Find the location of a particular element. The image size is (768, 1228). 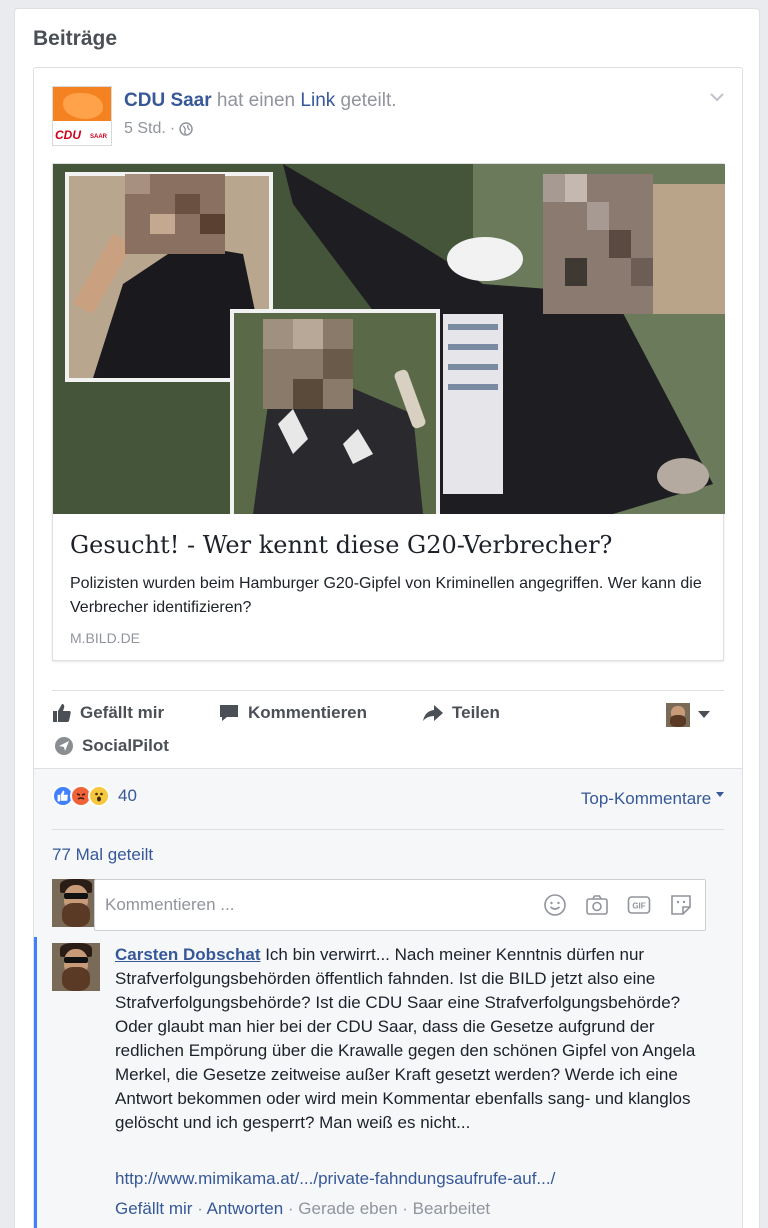

link-domain: M.BILD.DE is located at coordinates (105, 638).